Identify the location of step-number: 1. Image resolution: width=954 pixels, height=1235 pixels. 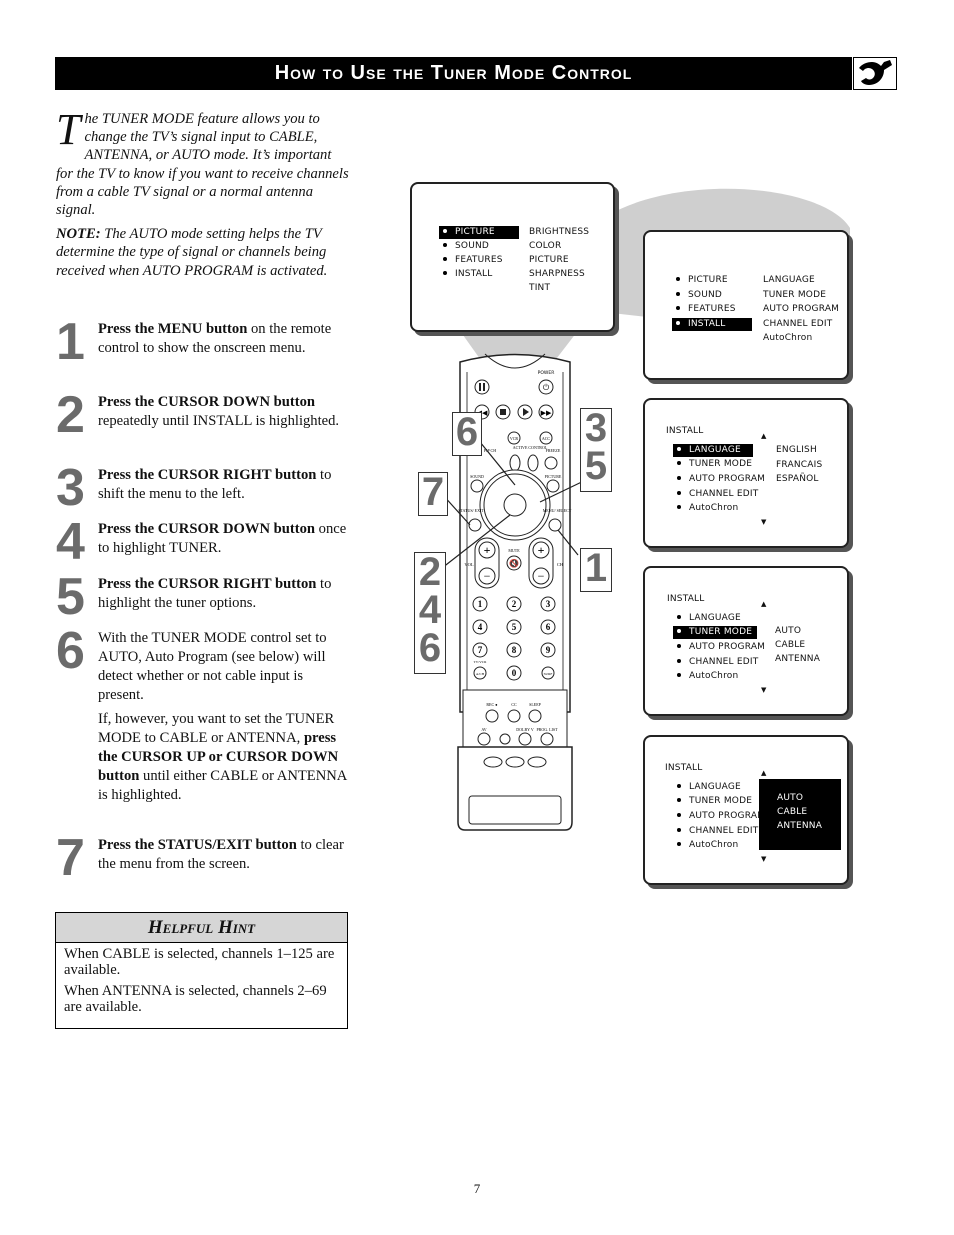
(70, 342).